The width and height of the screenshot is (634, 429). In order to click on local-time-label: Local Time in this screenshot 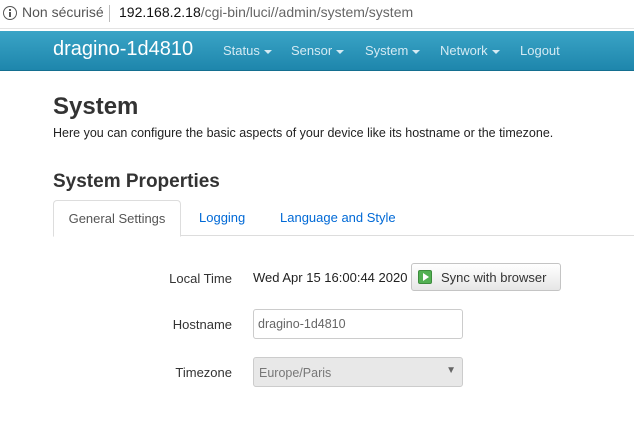, I will do `click(200, 278)`.